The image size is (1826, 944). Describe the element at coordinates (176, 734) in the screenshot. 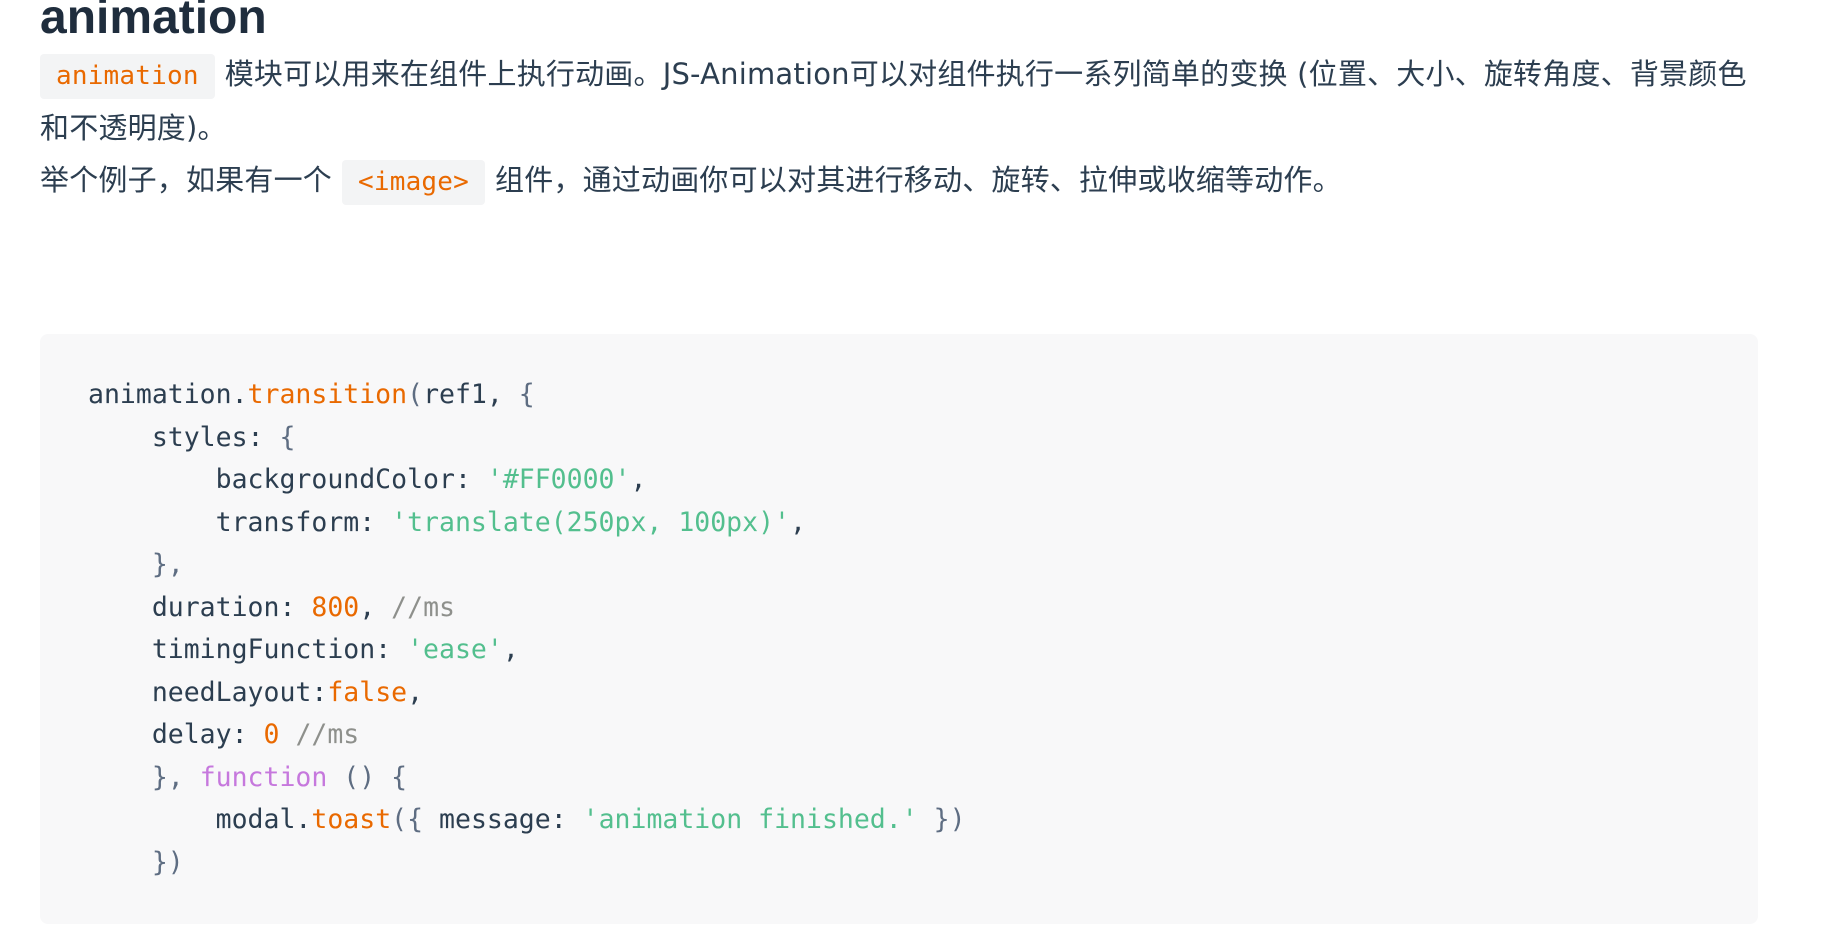

I see `code-token-plain: delay:` at that location.